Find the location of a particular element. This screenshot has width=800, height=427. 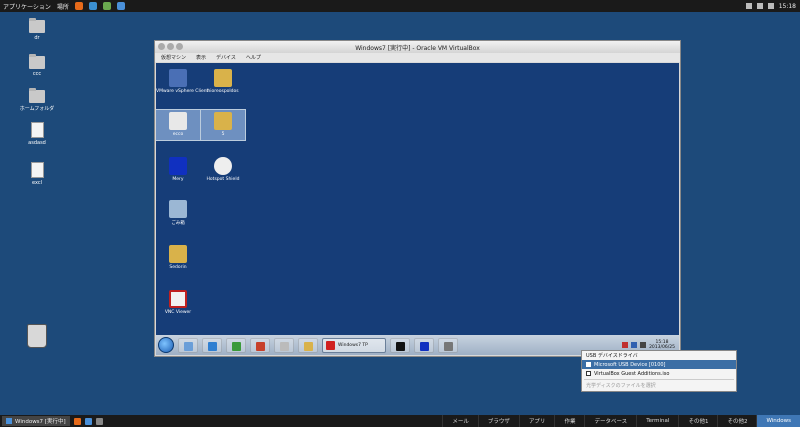

applications-menu: アプリケーション is located at coordinates (27, 6).